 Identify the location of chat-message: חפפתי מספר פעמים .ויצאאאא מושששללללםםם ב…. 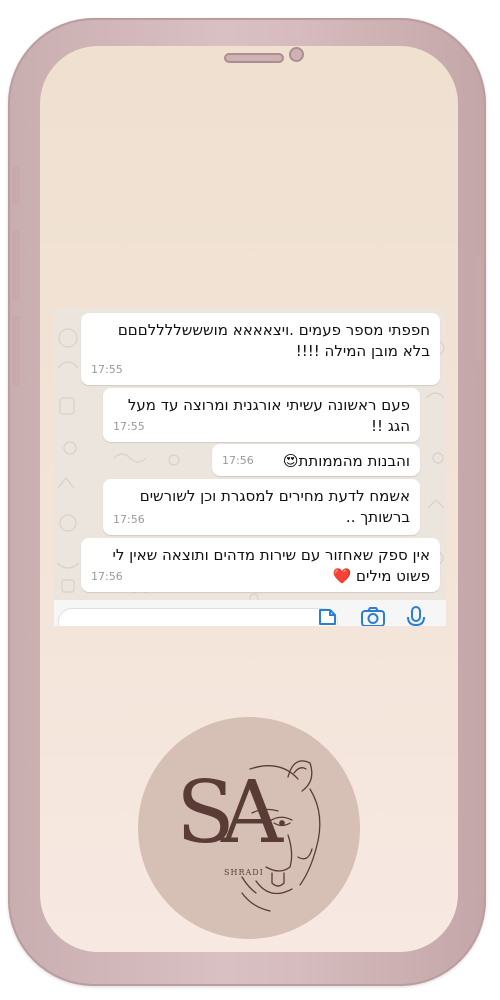
(260, 349).